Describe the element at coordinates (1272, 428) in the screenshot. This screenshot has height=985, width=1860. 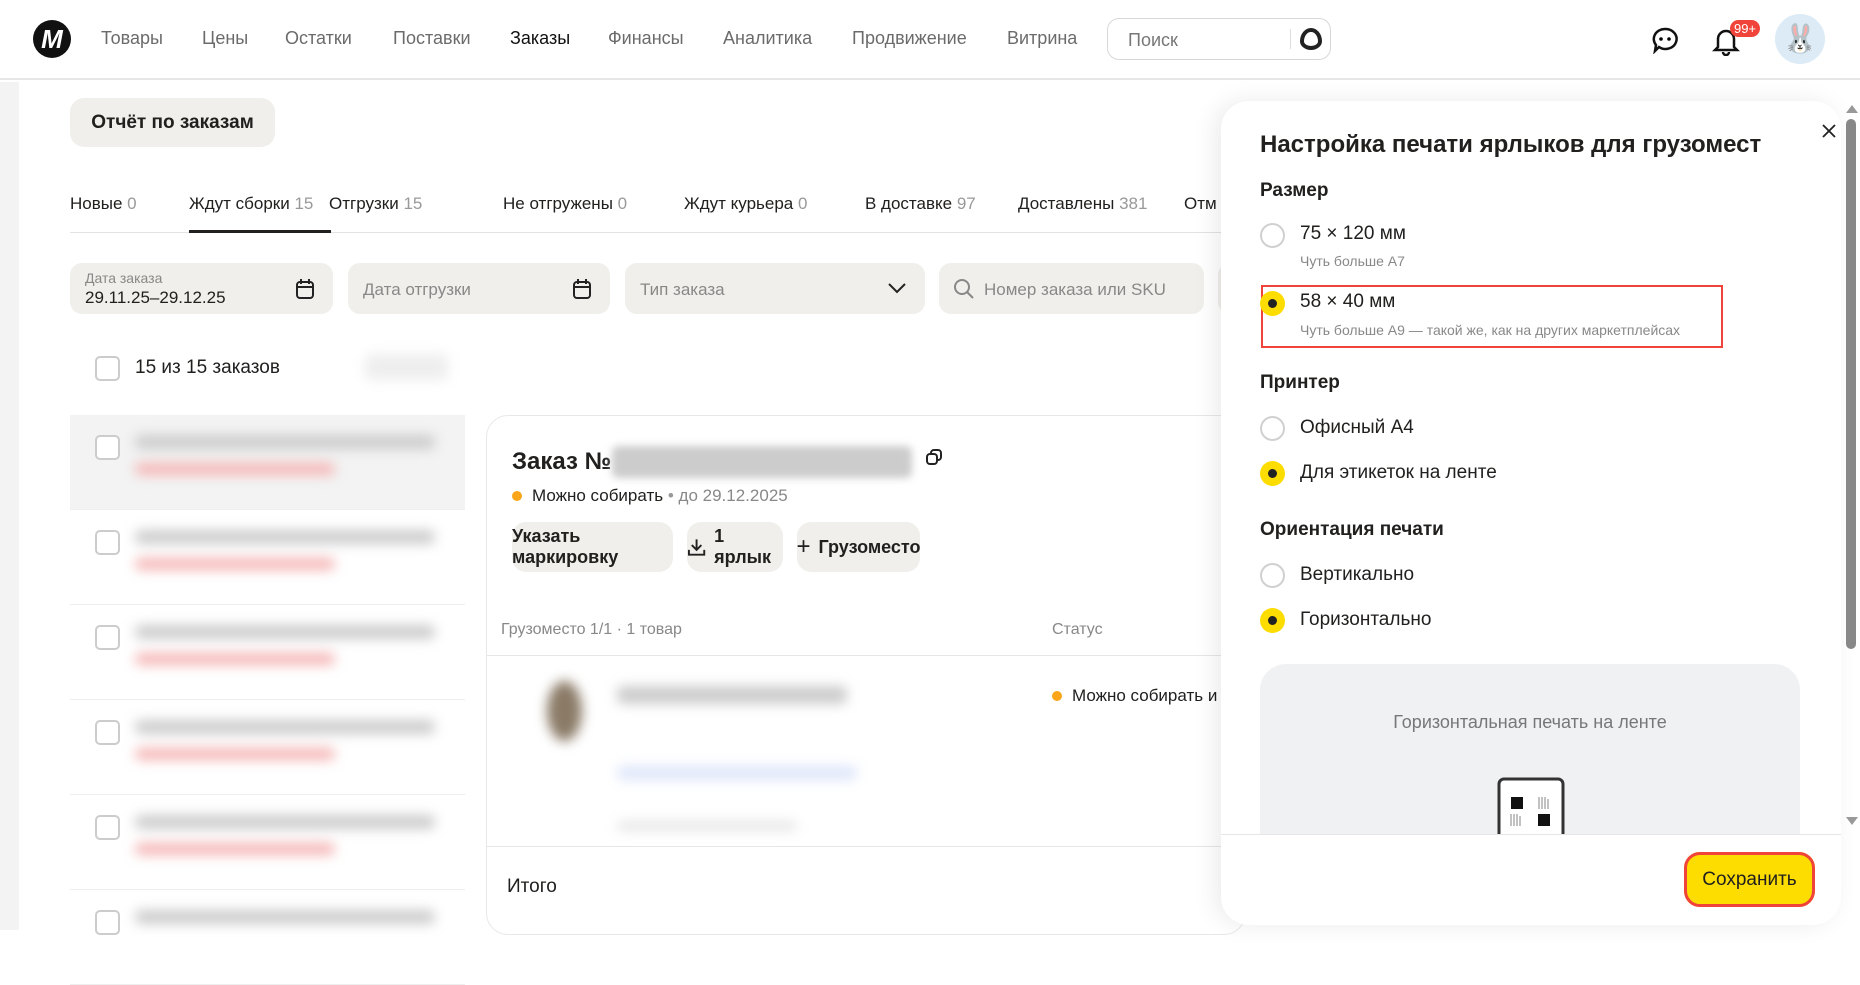
I see `printer-radio-office-a4` at that location.